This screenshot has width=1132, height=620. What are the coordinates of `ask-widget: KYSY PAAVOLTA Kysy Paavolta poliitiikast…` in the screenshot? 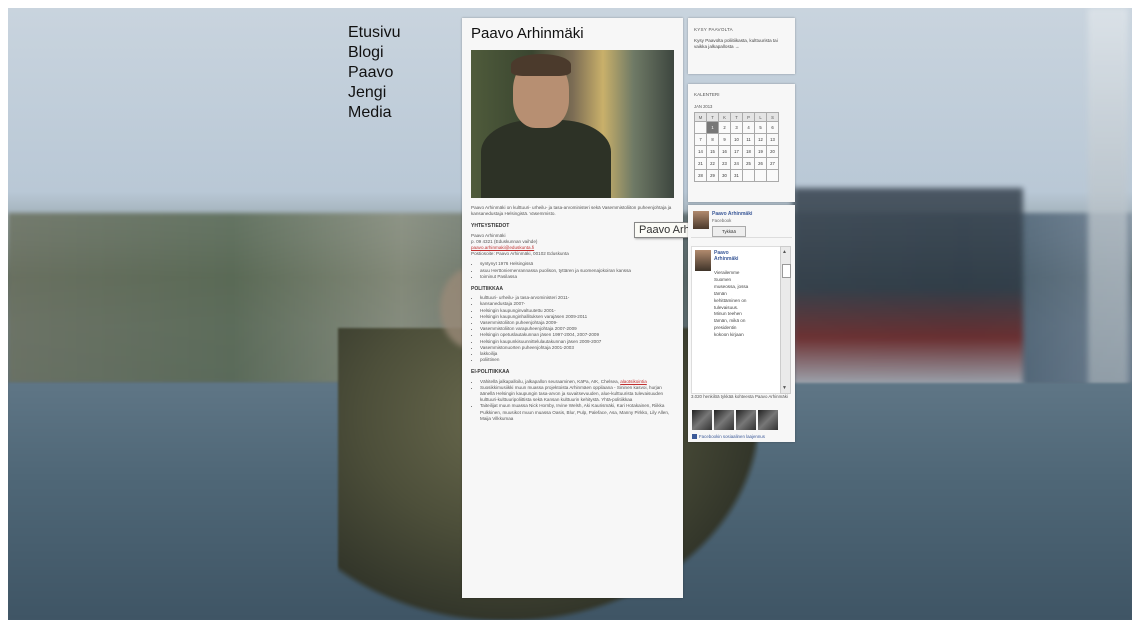 It's located at (741, 46).